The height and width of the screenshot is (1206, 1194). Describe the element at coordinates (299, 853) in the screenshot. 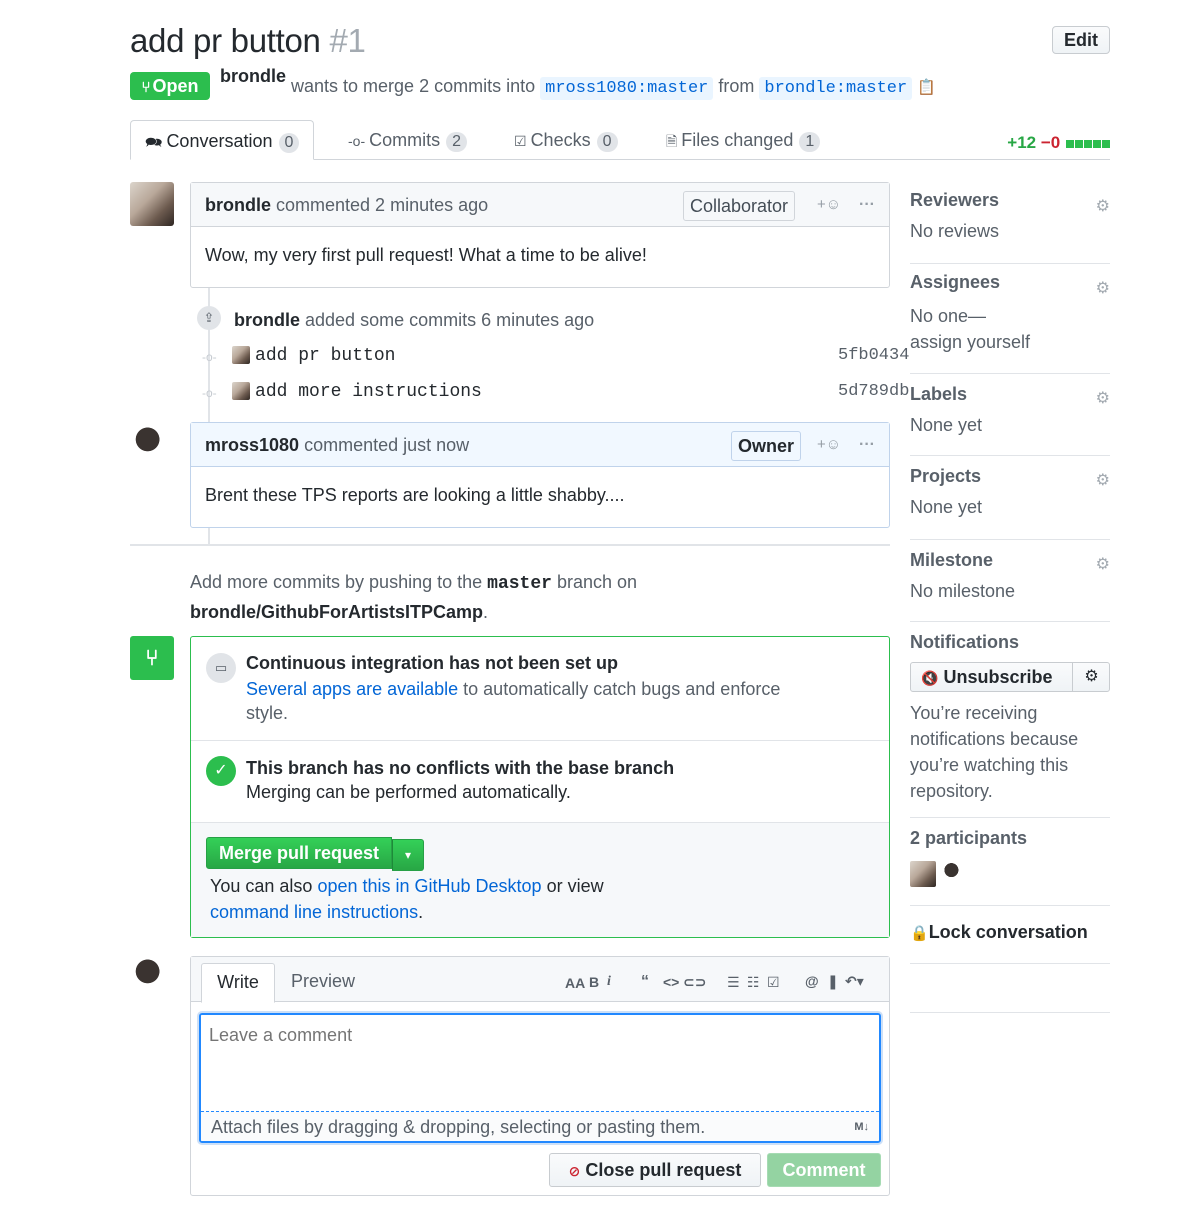

I see `merge-button: Merge pull request` at that location.